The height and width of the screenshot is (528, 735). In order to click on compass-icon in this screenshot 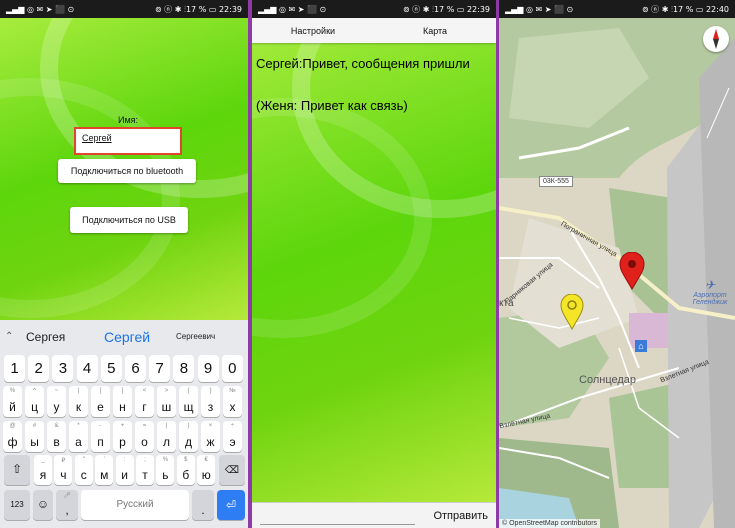, I will do `click(716, 39)`.